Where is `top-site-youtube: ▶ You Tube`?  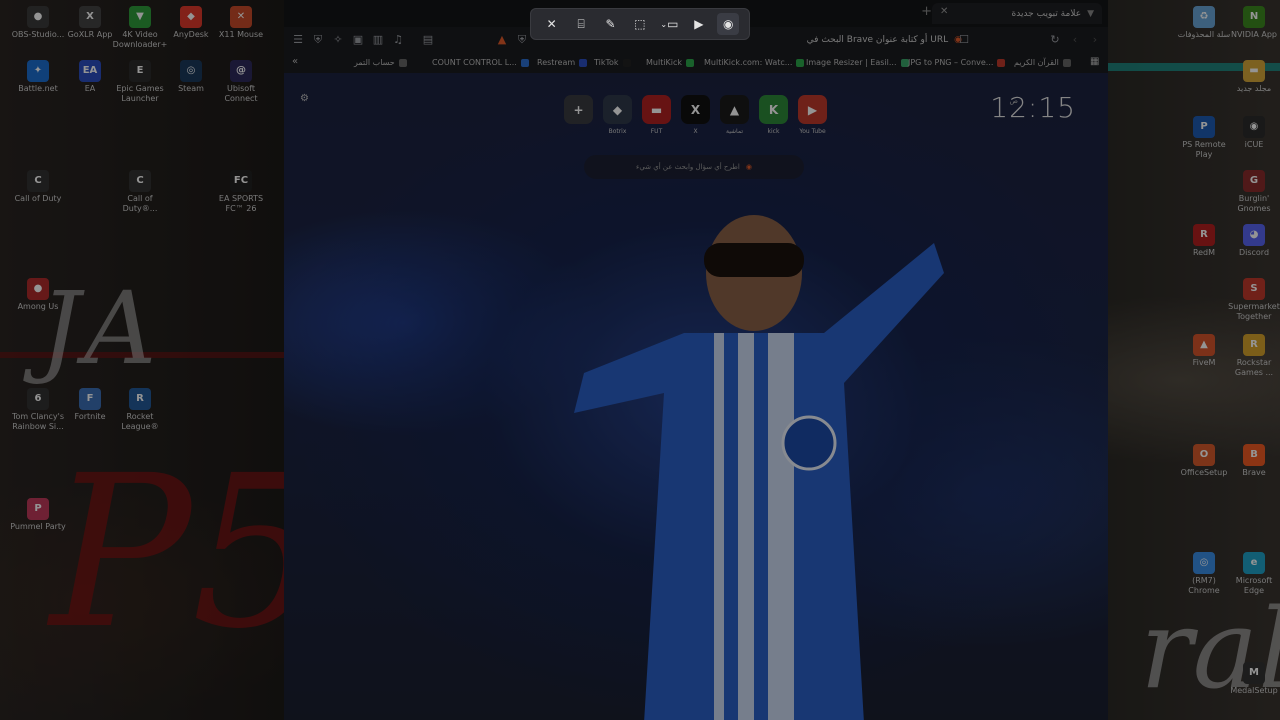 top-site-youtube: ▶ You Tube is located at coordinates (812, 115).